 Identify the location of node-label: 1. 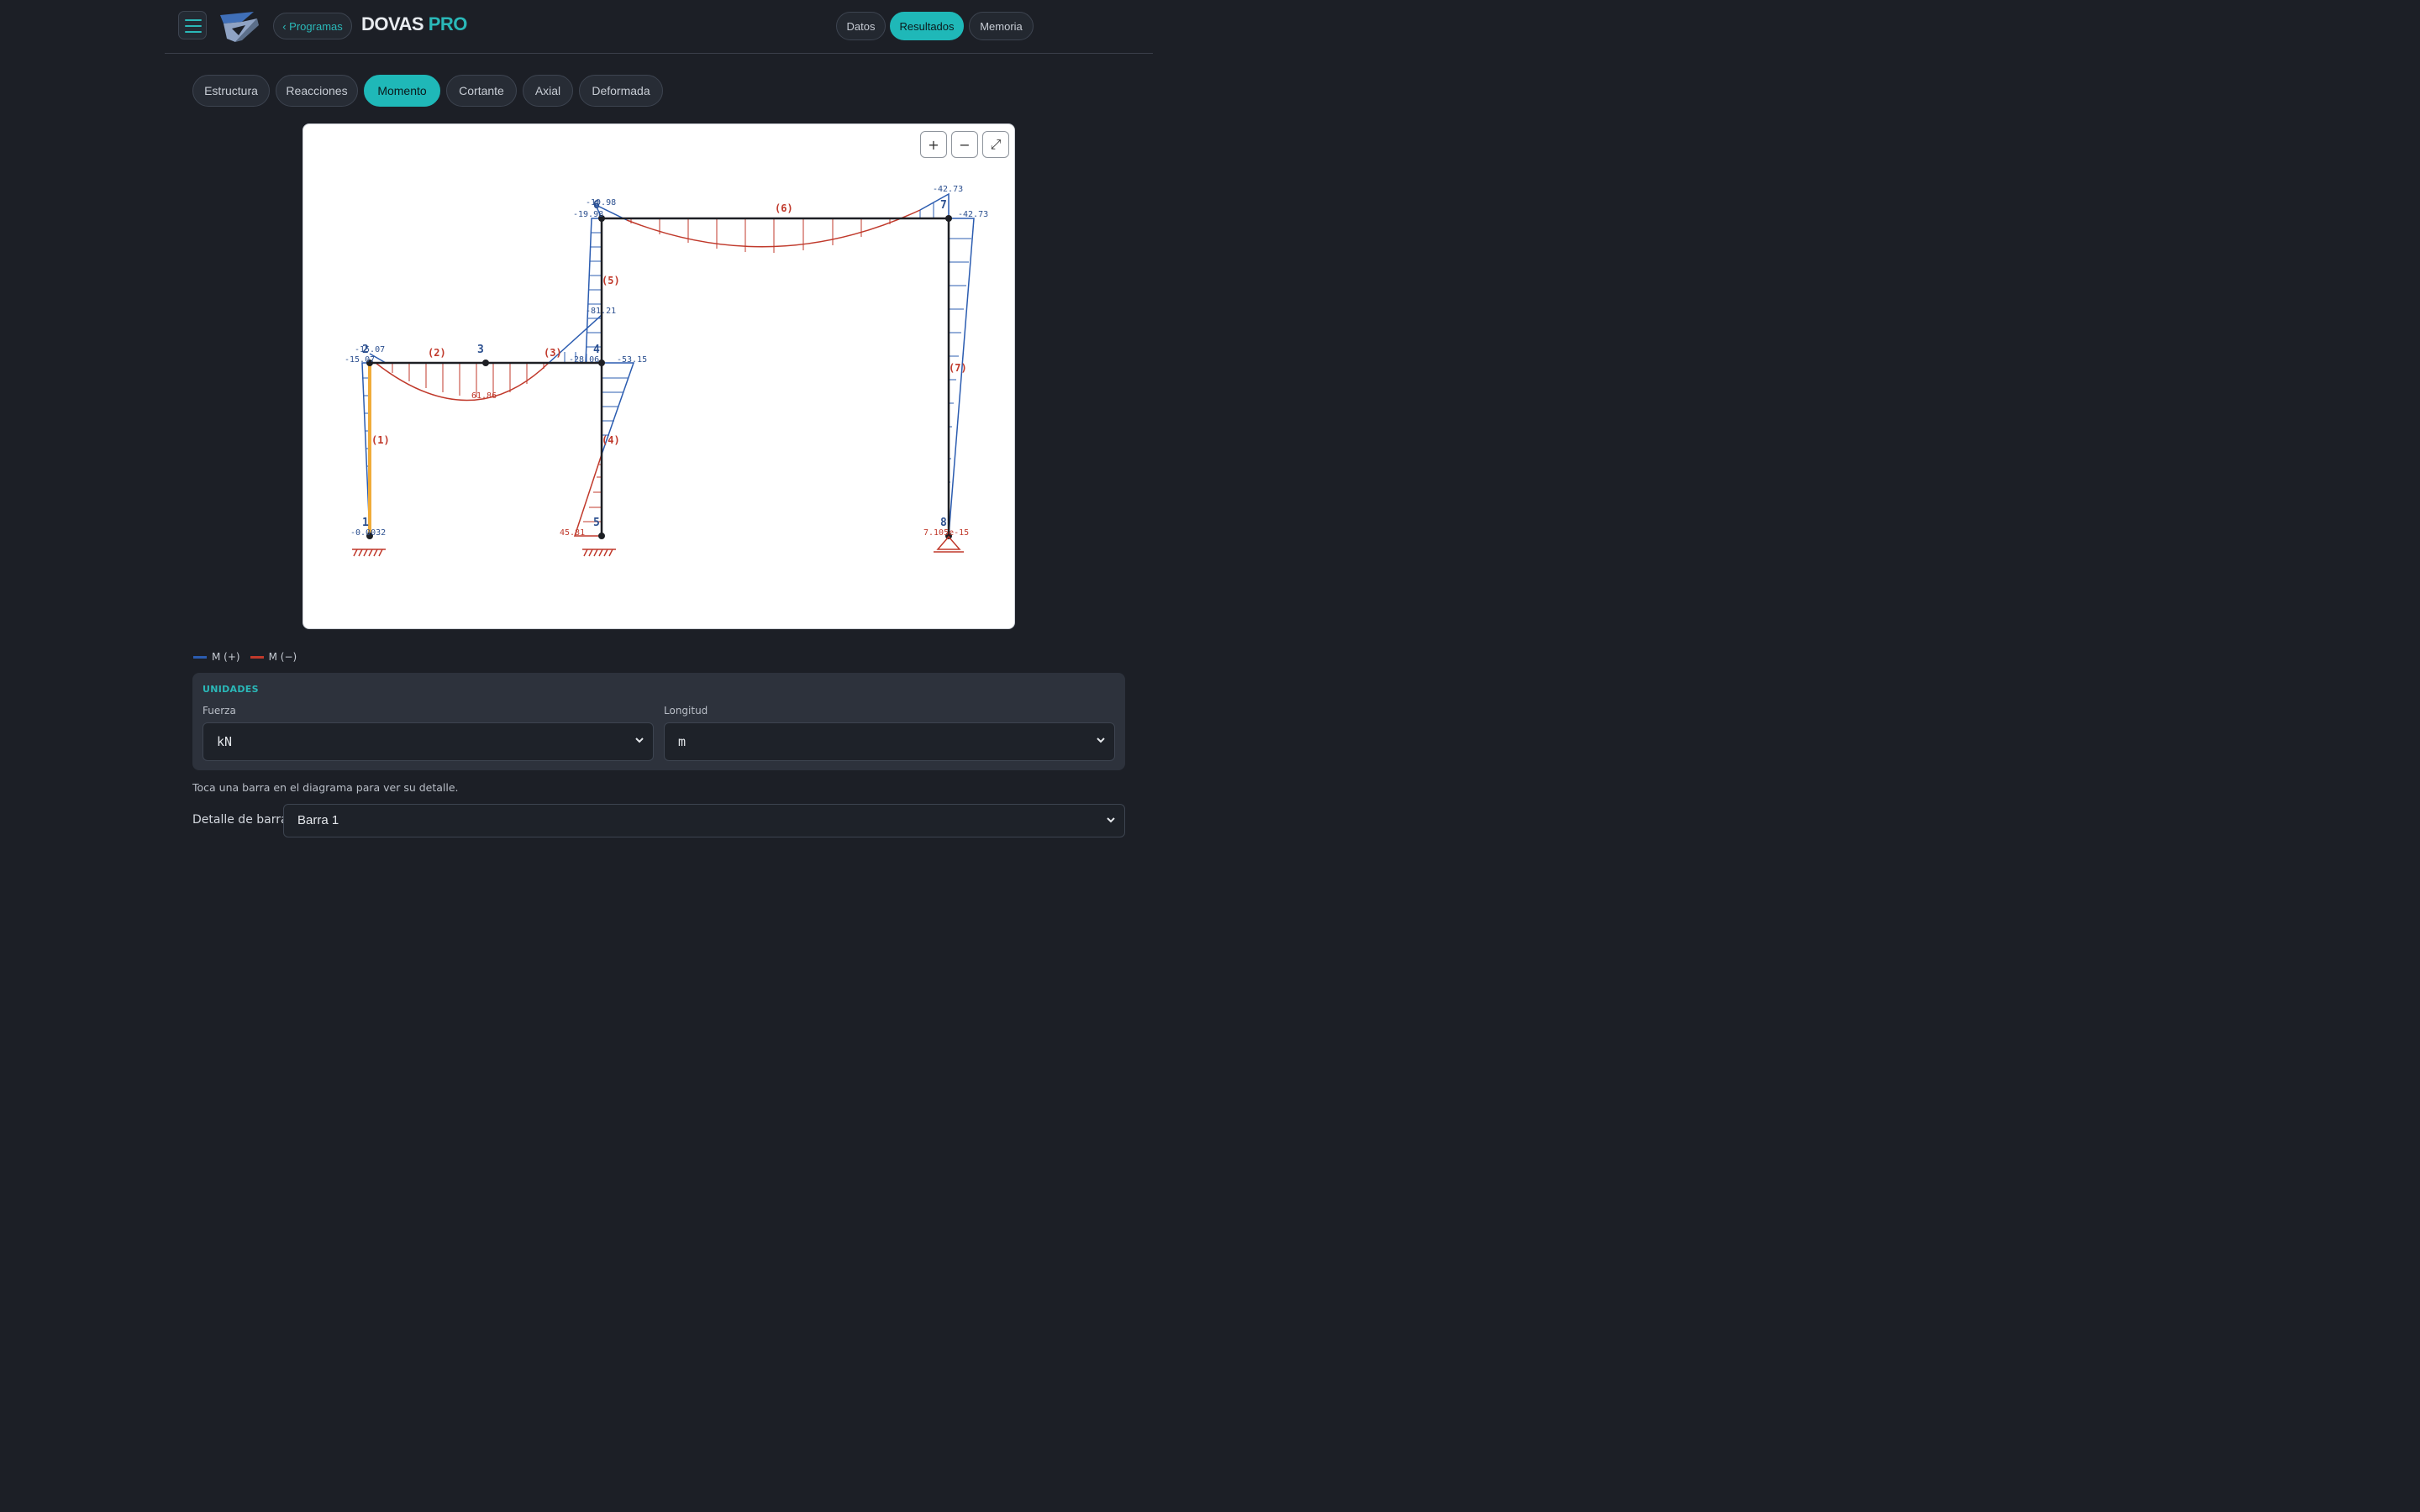
(366, 523).